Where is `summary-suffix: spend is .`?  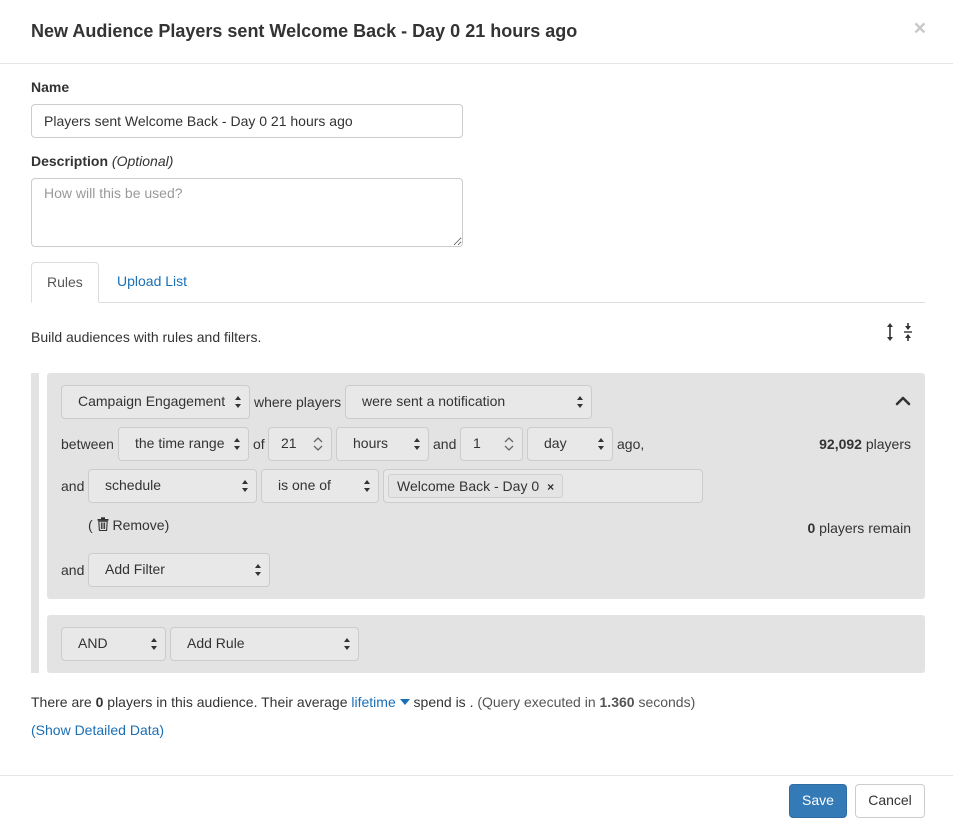 summary-suffix: spend is . is located at coordinates (443, 702).